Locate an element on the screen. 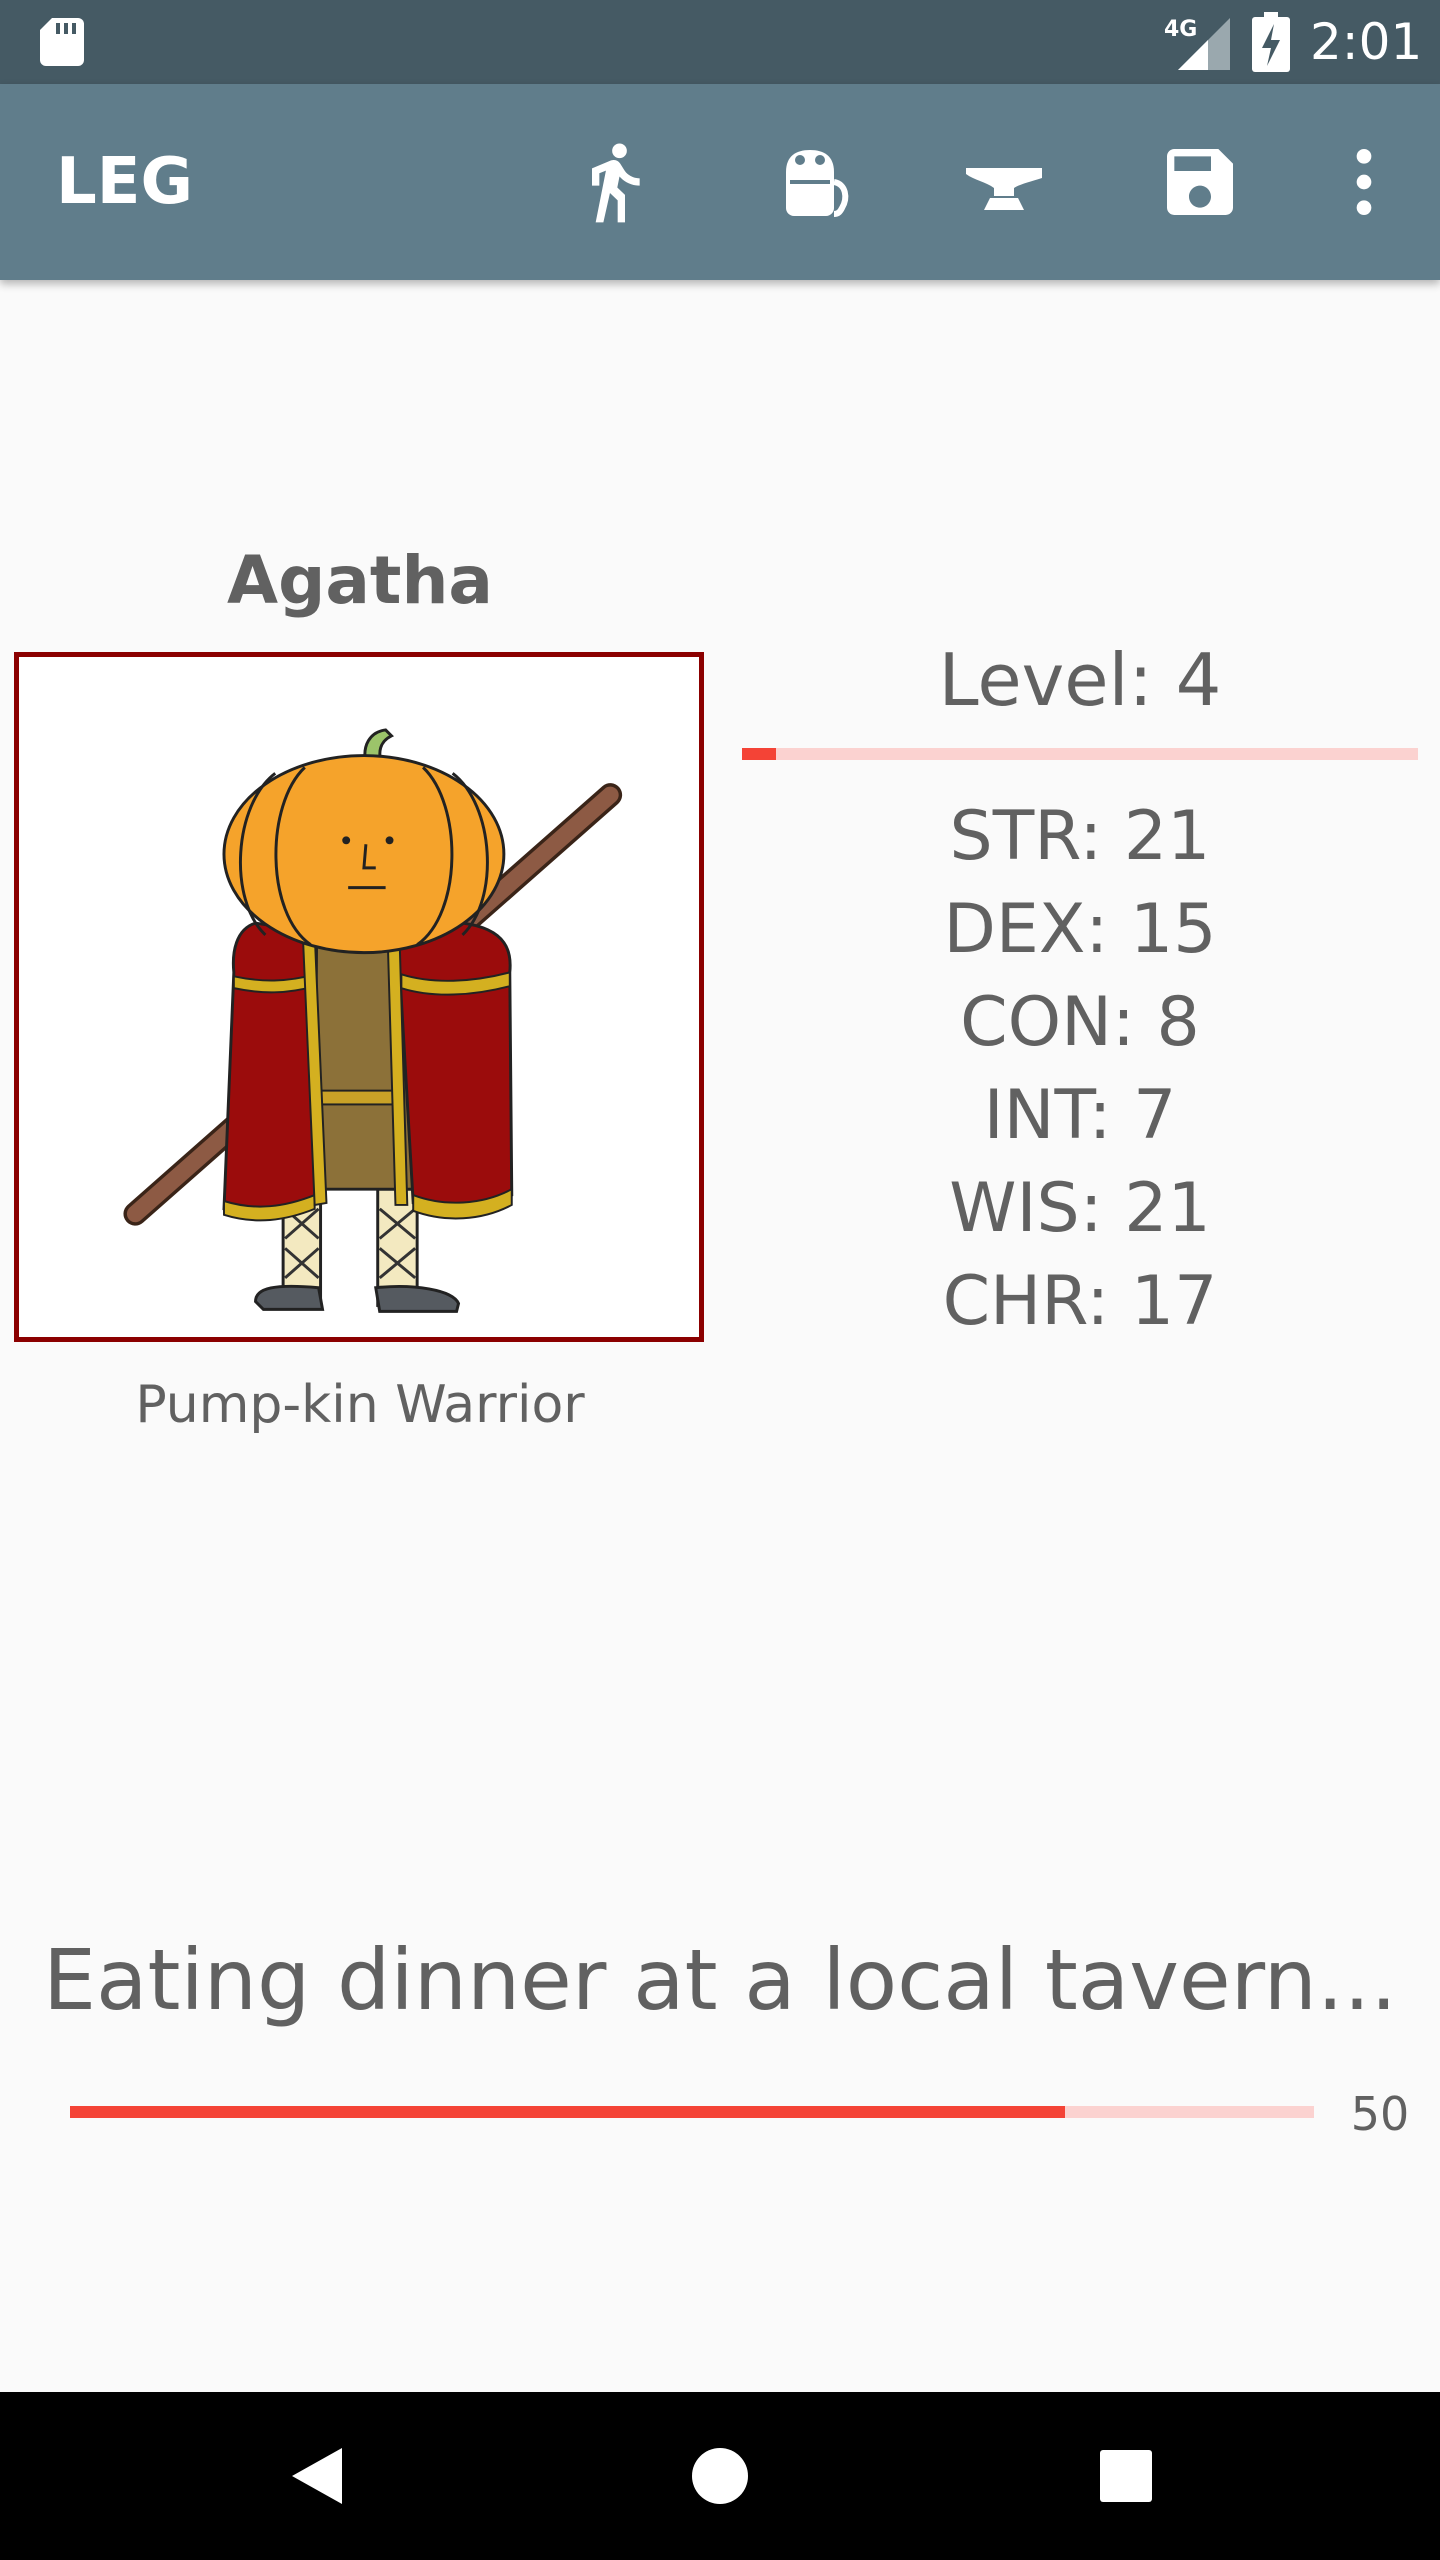 The height and width of the screenshot is (2560, 1440). character-class: Pump-kin Warrior is located at coordinates (360, 1405).